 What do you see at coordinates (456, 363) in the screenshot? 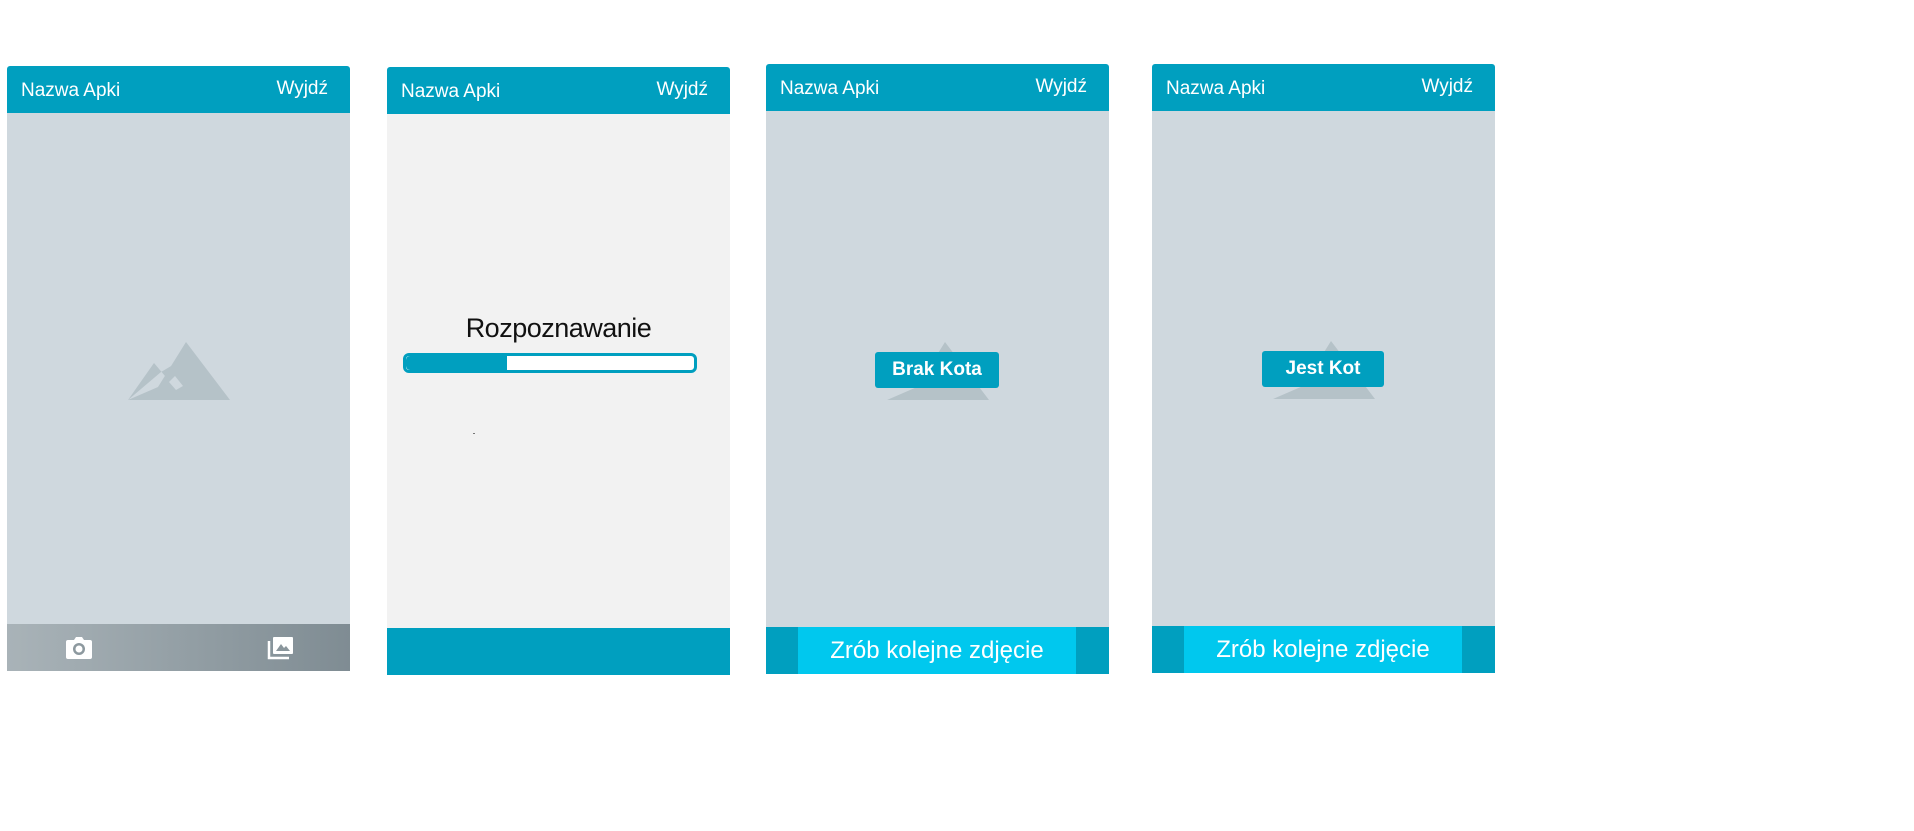
I see `progress-bar-fill` at bounding box center [456, 363].